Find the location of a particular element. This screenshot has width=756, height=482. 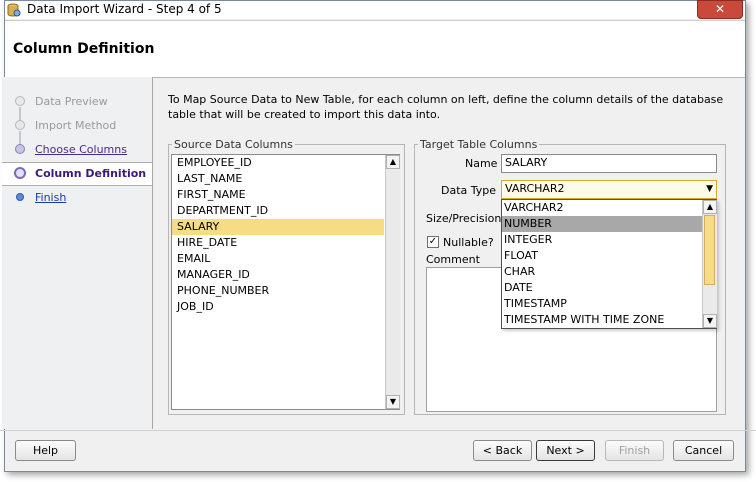

datatype-select: VARCHAR2 ▼ is located at coordinates (609, 189).